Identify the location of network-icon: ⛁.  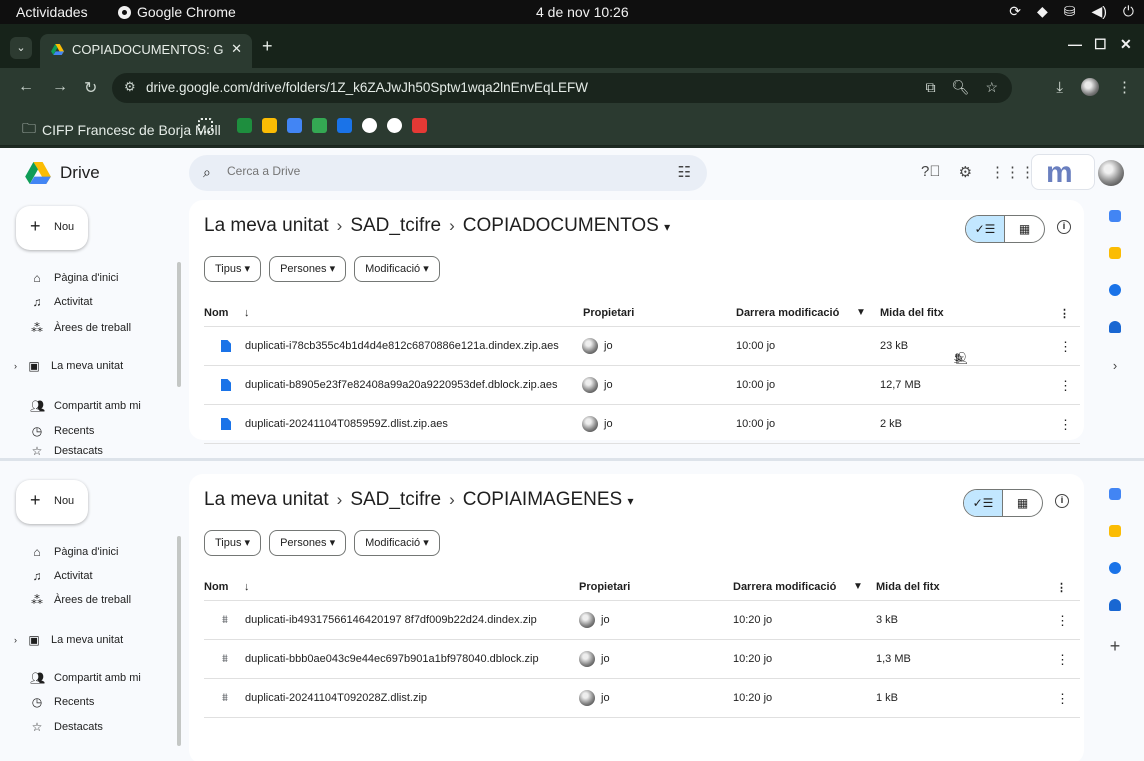
(1070, 11).